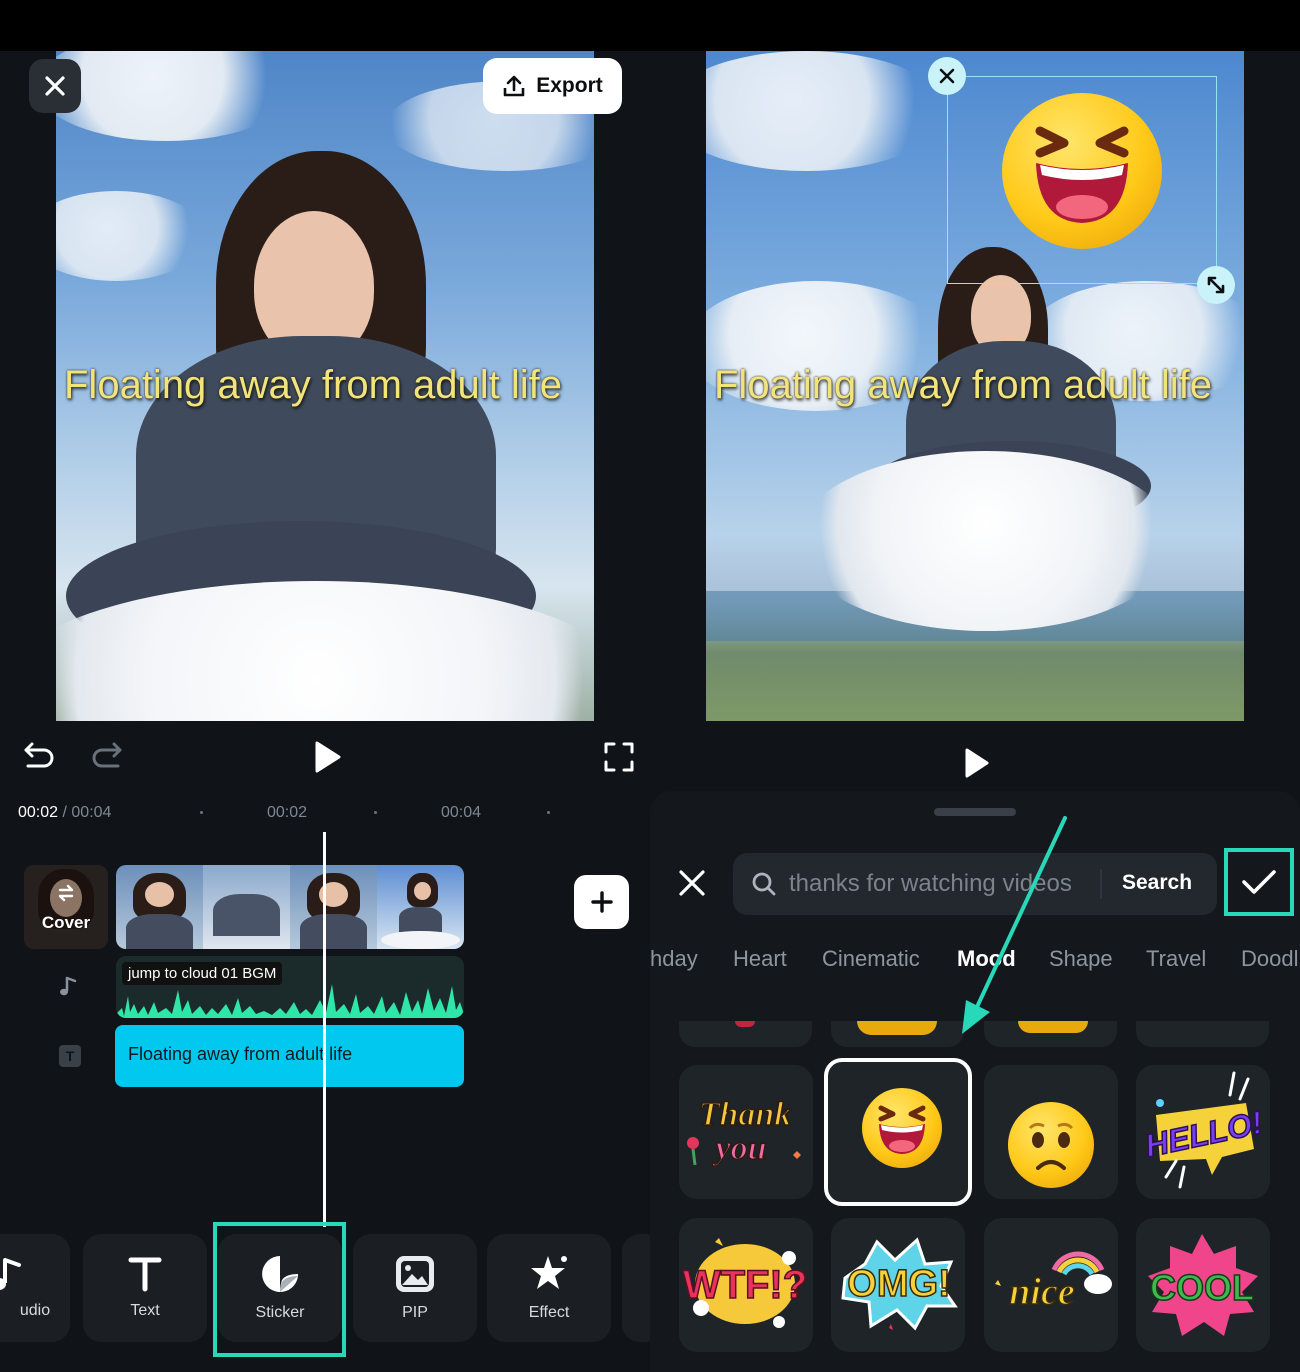 The image size is (1300, 1372). I want to click on redo-button, so click(107, 755).